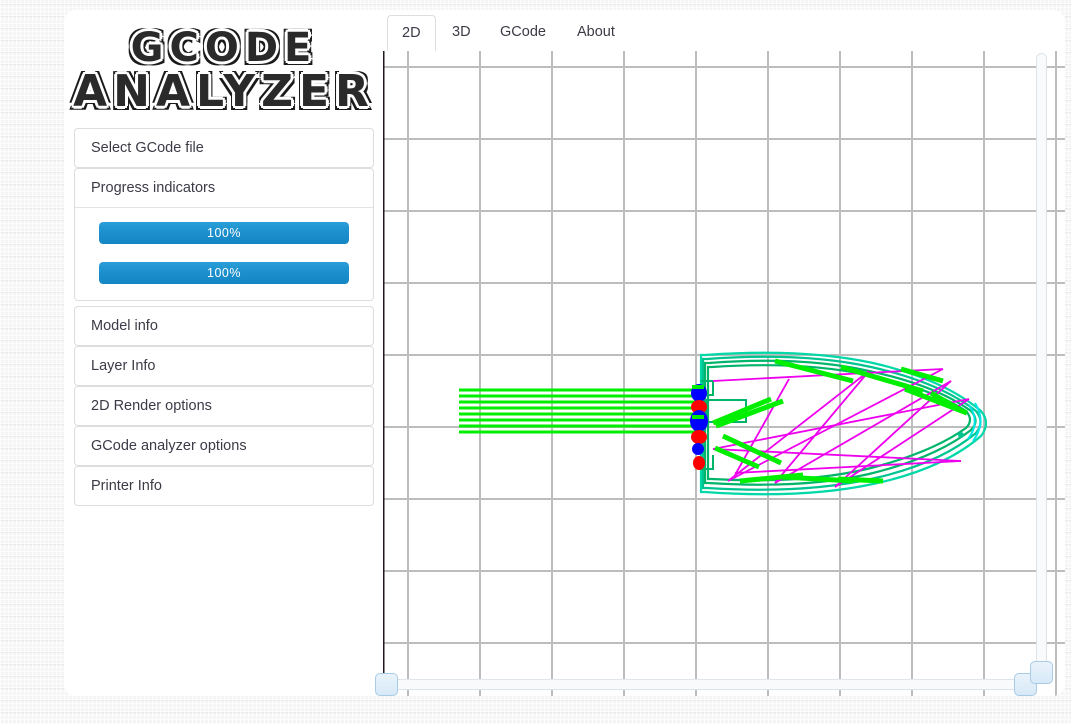 This screenshot has width=1071, height=724. I want to click on panel-header-gcode-analyzer-options: GCode analyzer options, so click(224, 446).